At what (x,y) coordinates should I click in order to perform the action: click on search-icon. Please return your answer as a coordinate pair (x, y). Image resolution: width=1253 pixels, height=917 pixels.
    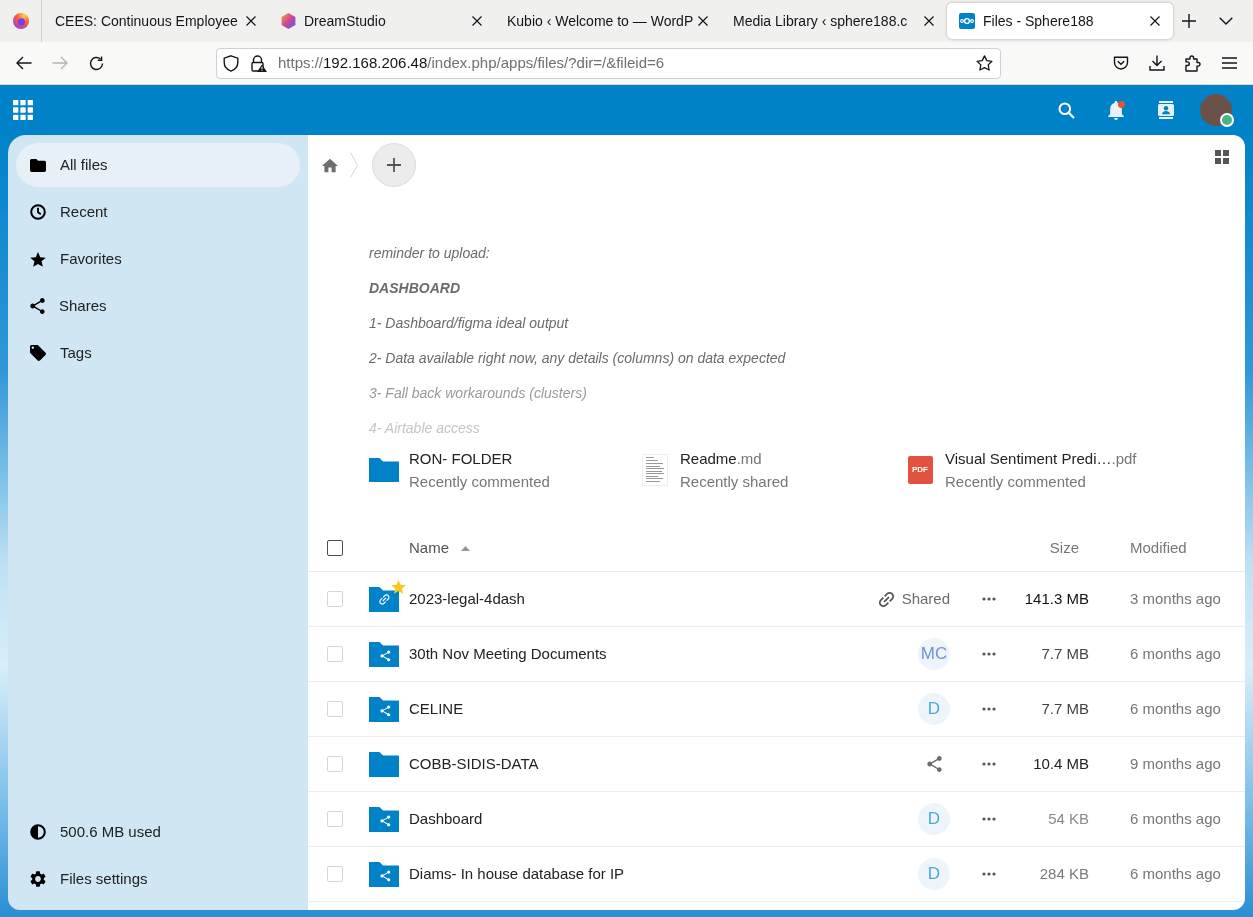
    Looking at the image, I should click on (1066, 110).